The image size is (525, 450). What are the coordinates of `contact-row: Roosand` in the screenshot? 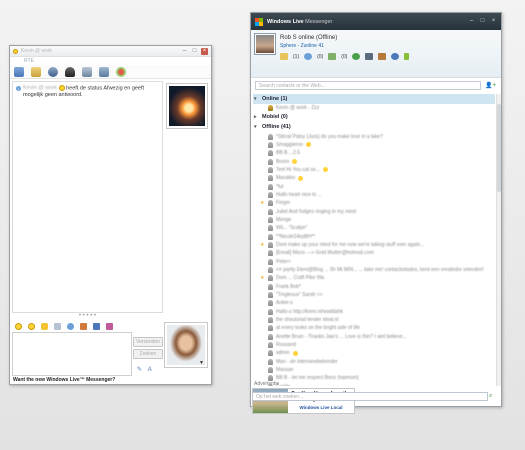 It's located at (374, 345).